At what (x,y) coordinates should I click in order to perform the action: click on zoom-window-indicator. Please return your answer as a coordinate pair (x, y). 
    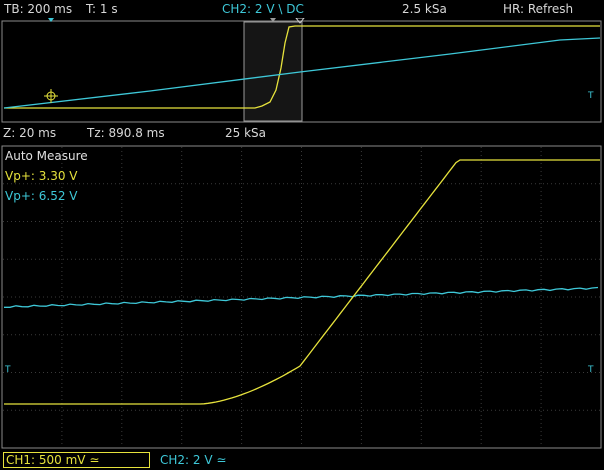
    Looking at the image, I should click on (273, 71).